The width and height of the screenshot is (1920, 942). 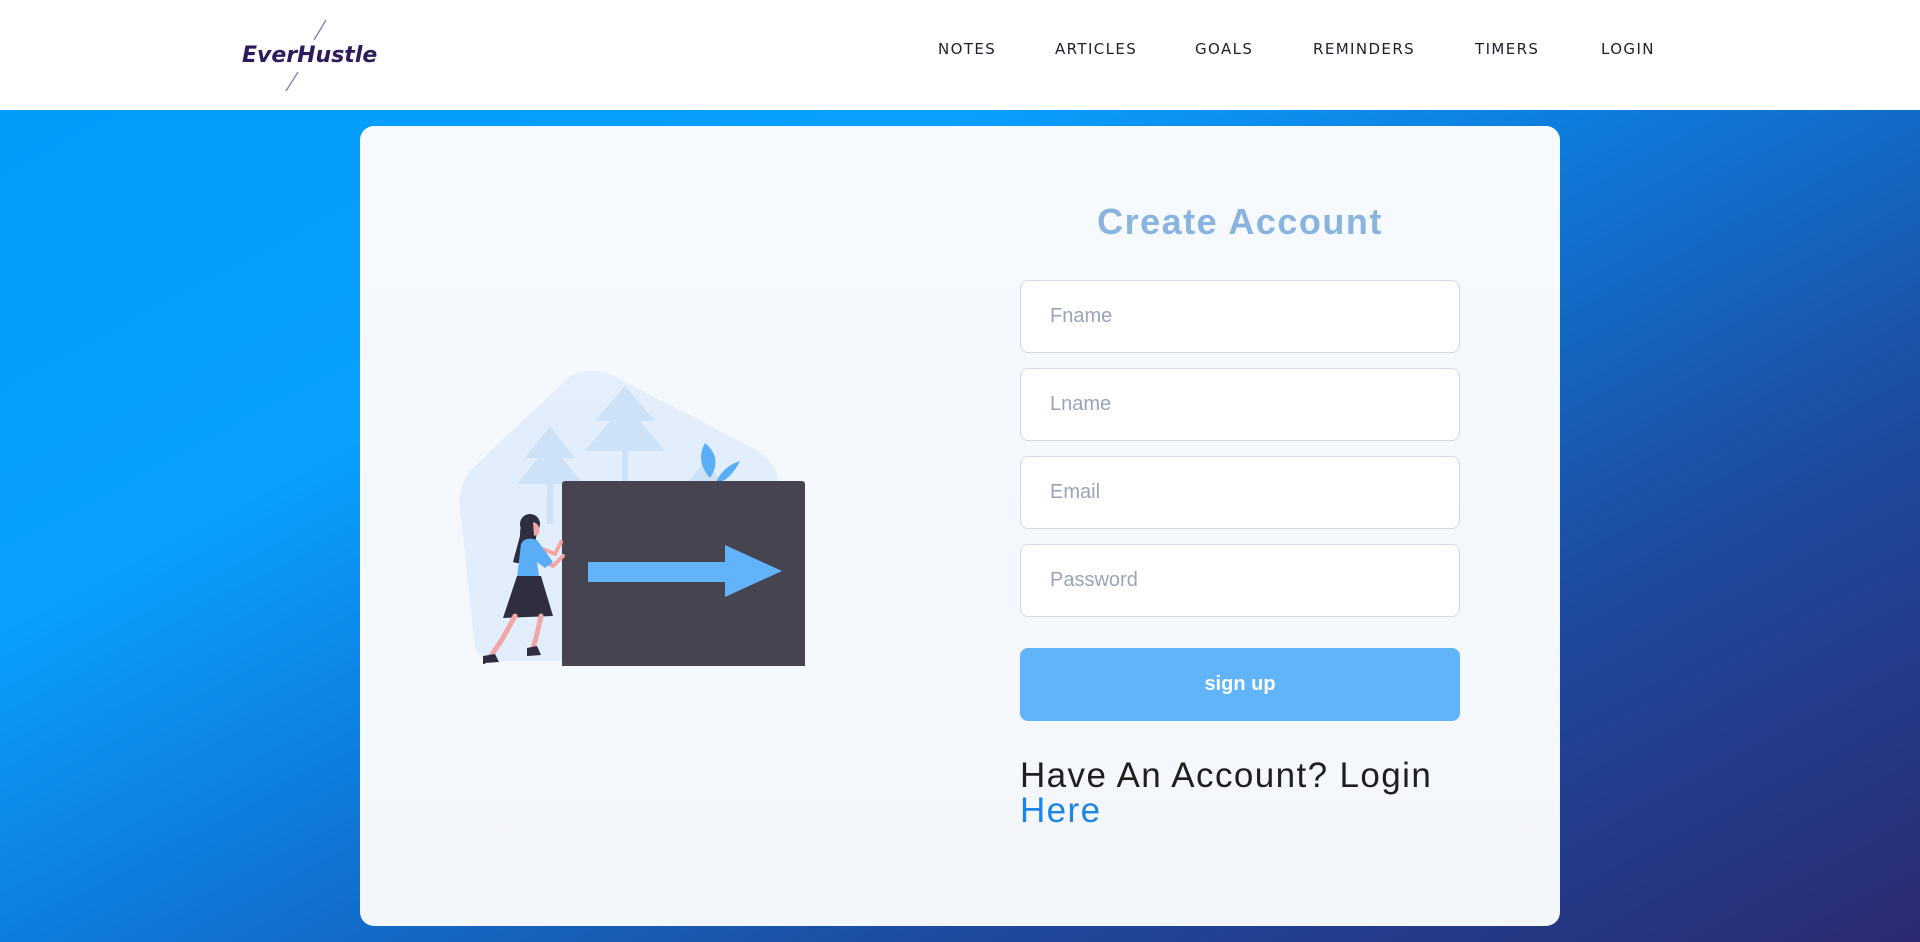 I want to click on login-here-link: Here, so click(x=1060, y=810).